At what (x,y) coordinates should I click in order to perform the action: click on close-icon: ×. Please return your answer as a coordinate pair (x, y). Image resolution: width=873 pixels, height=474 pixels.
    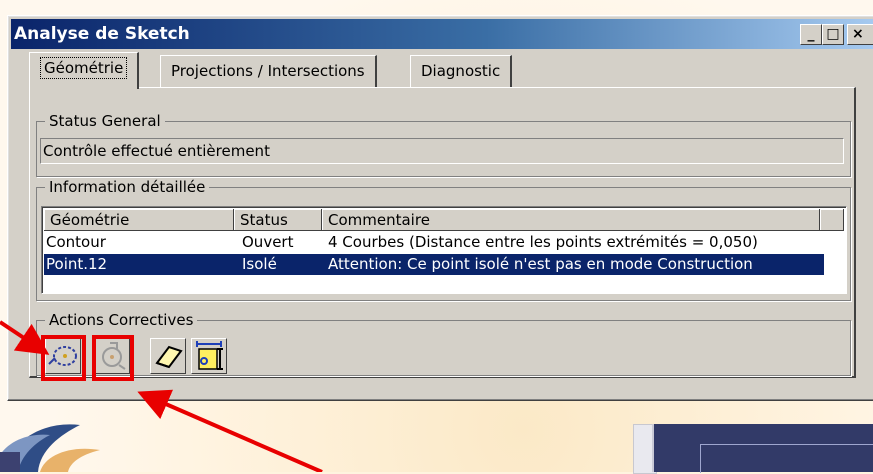
    Looking at the image, I should click on (858, 34).